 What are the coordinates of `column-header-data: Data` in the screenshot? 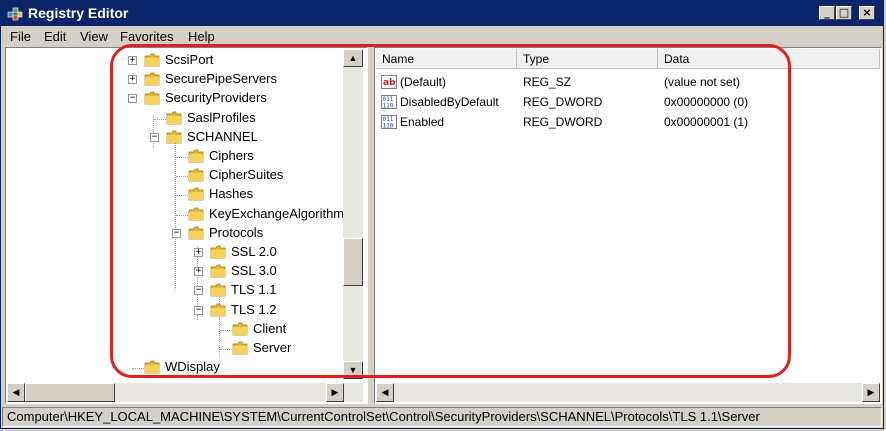 It's located at (769, 59).